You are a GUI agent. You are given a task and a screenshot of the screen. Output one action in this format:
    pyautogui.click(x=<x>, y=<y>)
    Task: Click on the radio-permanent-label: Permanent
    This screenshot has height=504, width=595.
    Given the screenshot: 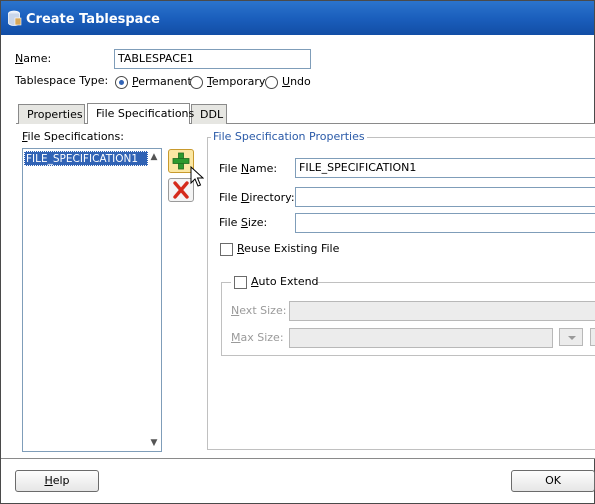 What is the action you would take?
    pyautogui.click(x=162, y=81)
    